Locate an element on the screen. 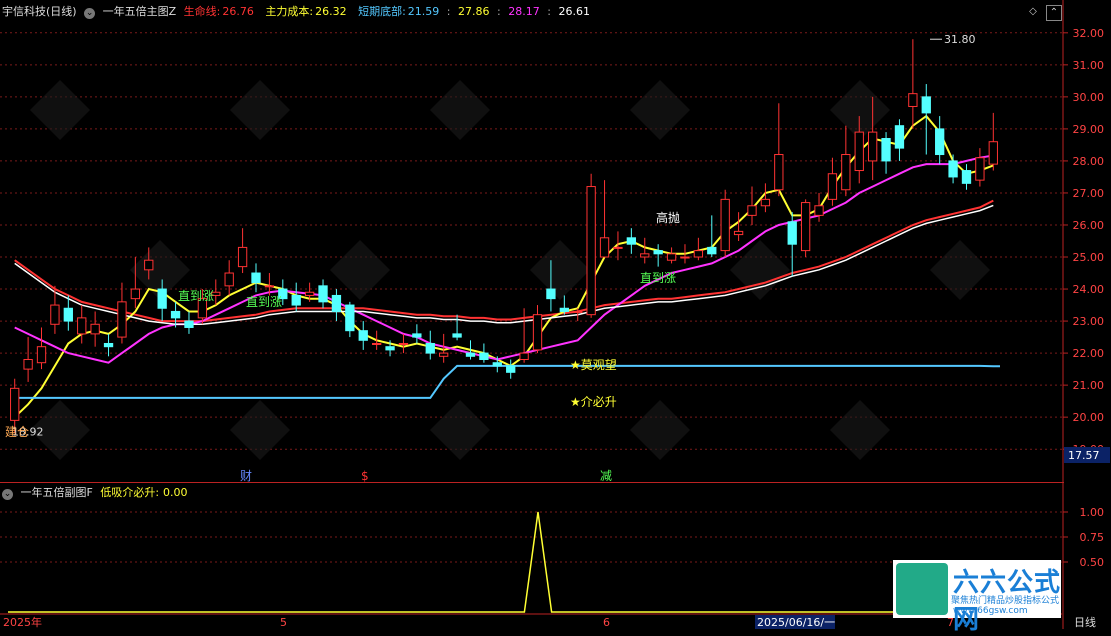  price-tick-label: 24.00 is located at coordinates (1089, 289).